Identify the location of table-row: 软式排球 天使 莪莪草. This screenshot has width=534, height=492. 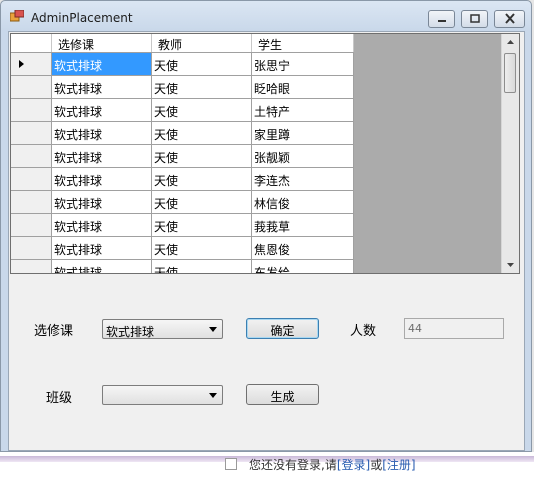
(182, 225).